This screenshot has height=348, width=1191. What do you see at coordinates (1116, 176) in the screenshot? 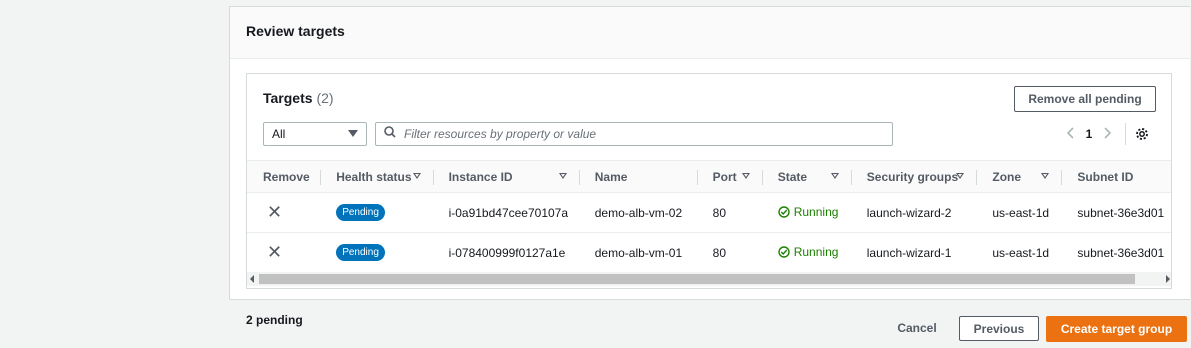
I see `column-subnet-id: Subnet ID` at bounding box center [1116, 176].